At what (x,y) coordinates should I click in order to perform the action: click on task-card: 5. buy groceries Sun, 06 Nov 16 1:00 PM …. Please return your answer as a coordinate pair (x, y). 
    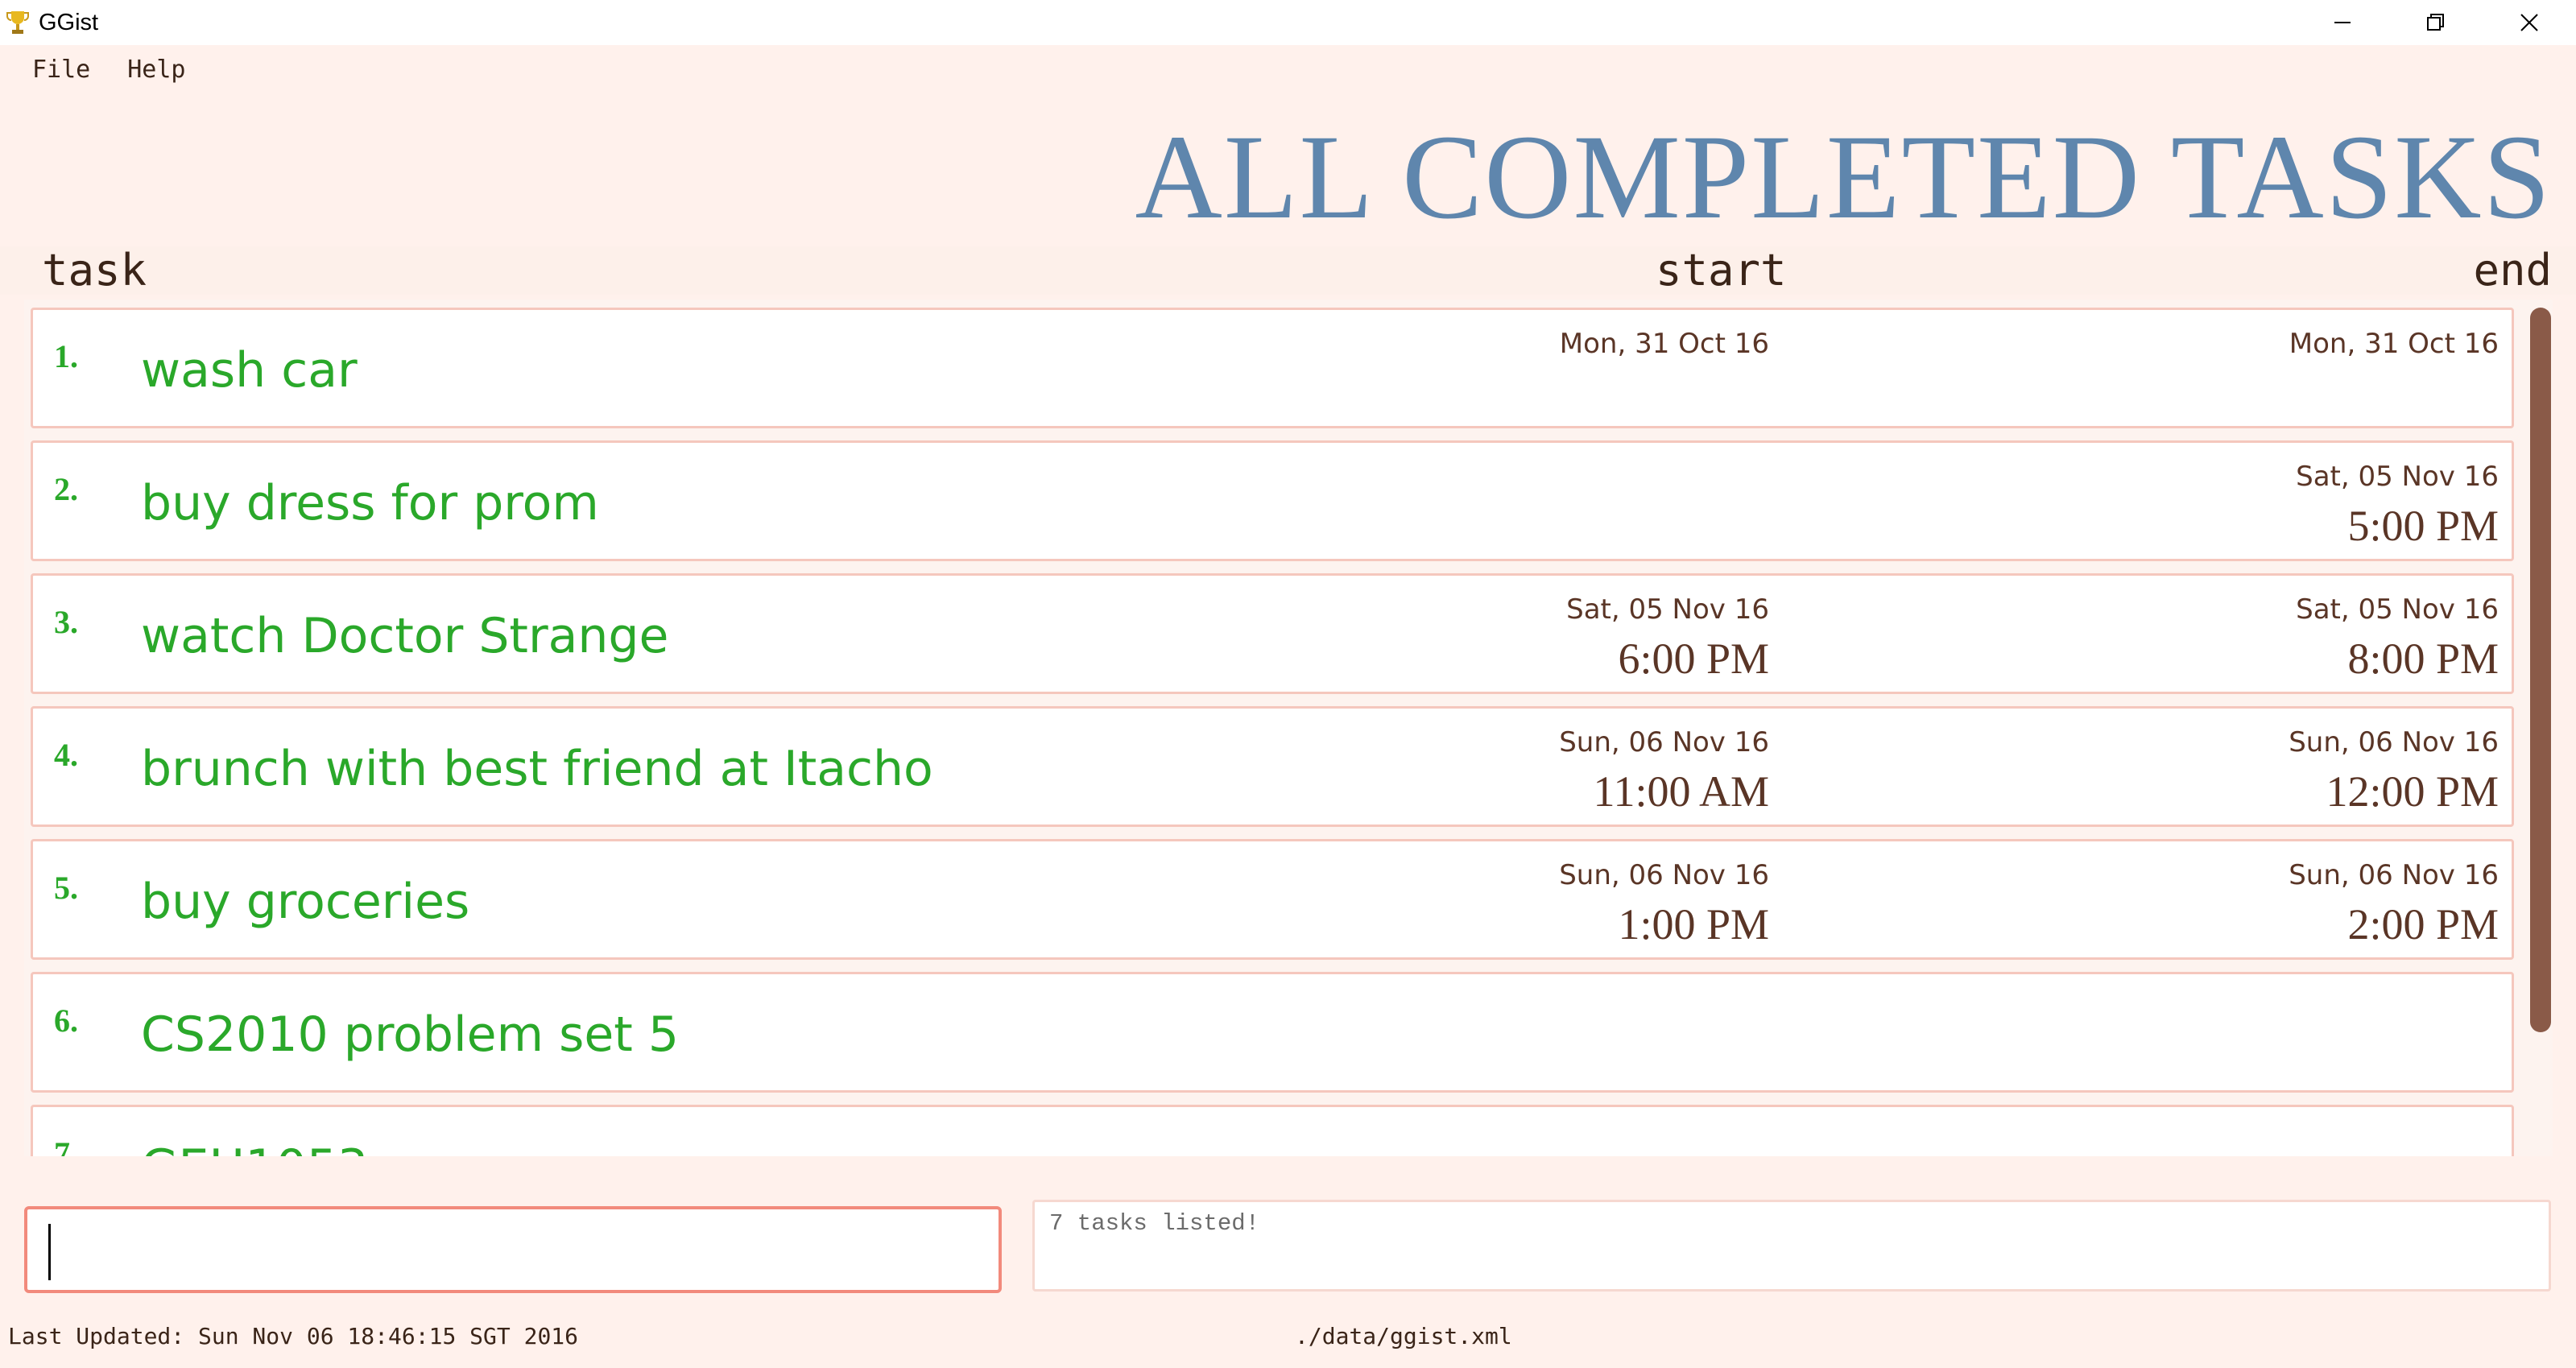
    Looking at the image, I should click on (1273, 899).